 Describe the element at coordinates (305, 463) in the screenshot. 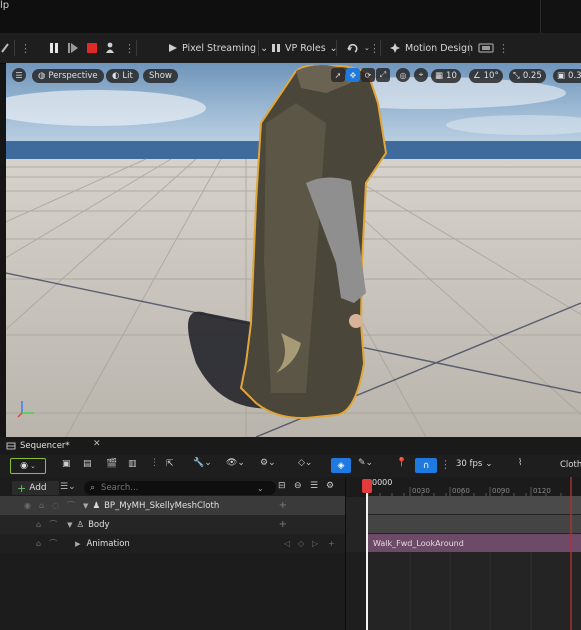

I see `key-interpolation-icon: ◇⌄` at that location.